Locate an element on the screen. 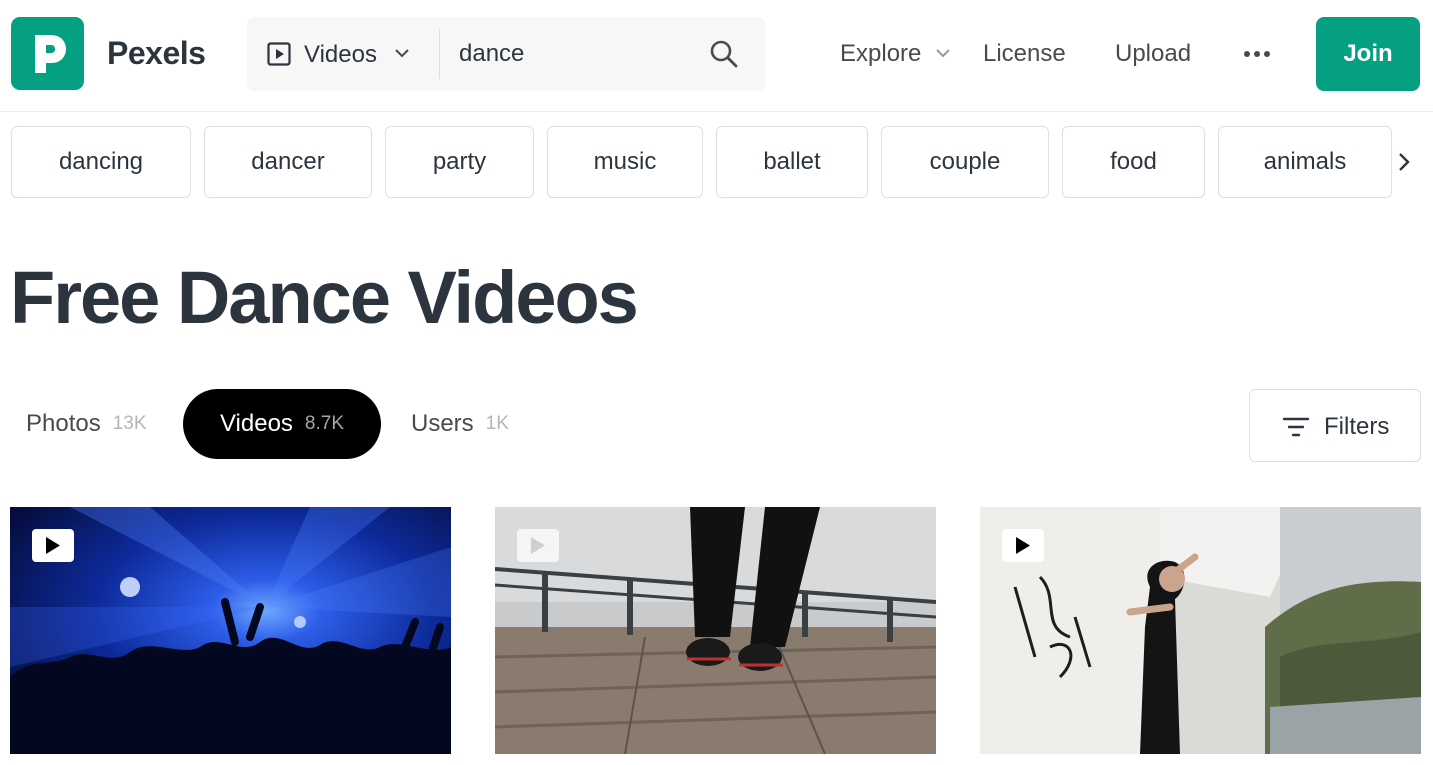 Image resolution: width=1433 pixels, height=765 pixels. tag-chip-dancing: dancing is located at coordinates (101, 162).